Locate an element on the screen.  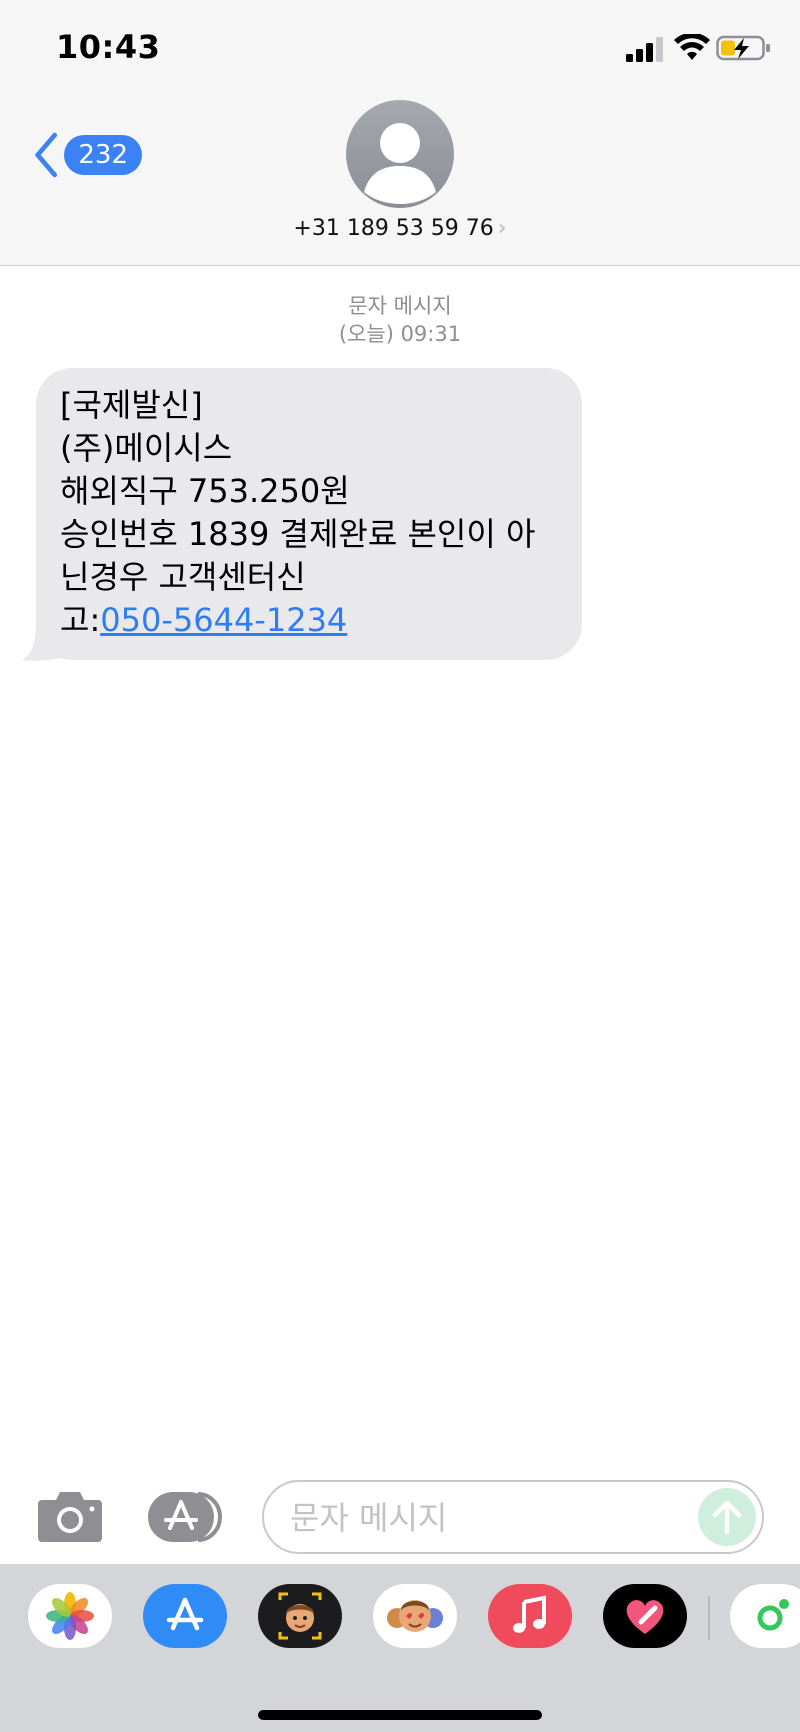
person-silhouette-icon is located at coordinates (400, 163).